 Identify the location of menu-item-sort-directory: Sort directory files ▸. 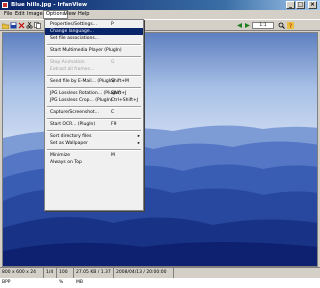
(94, 136).